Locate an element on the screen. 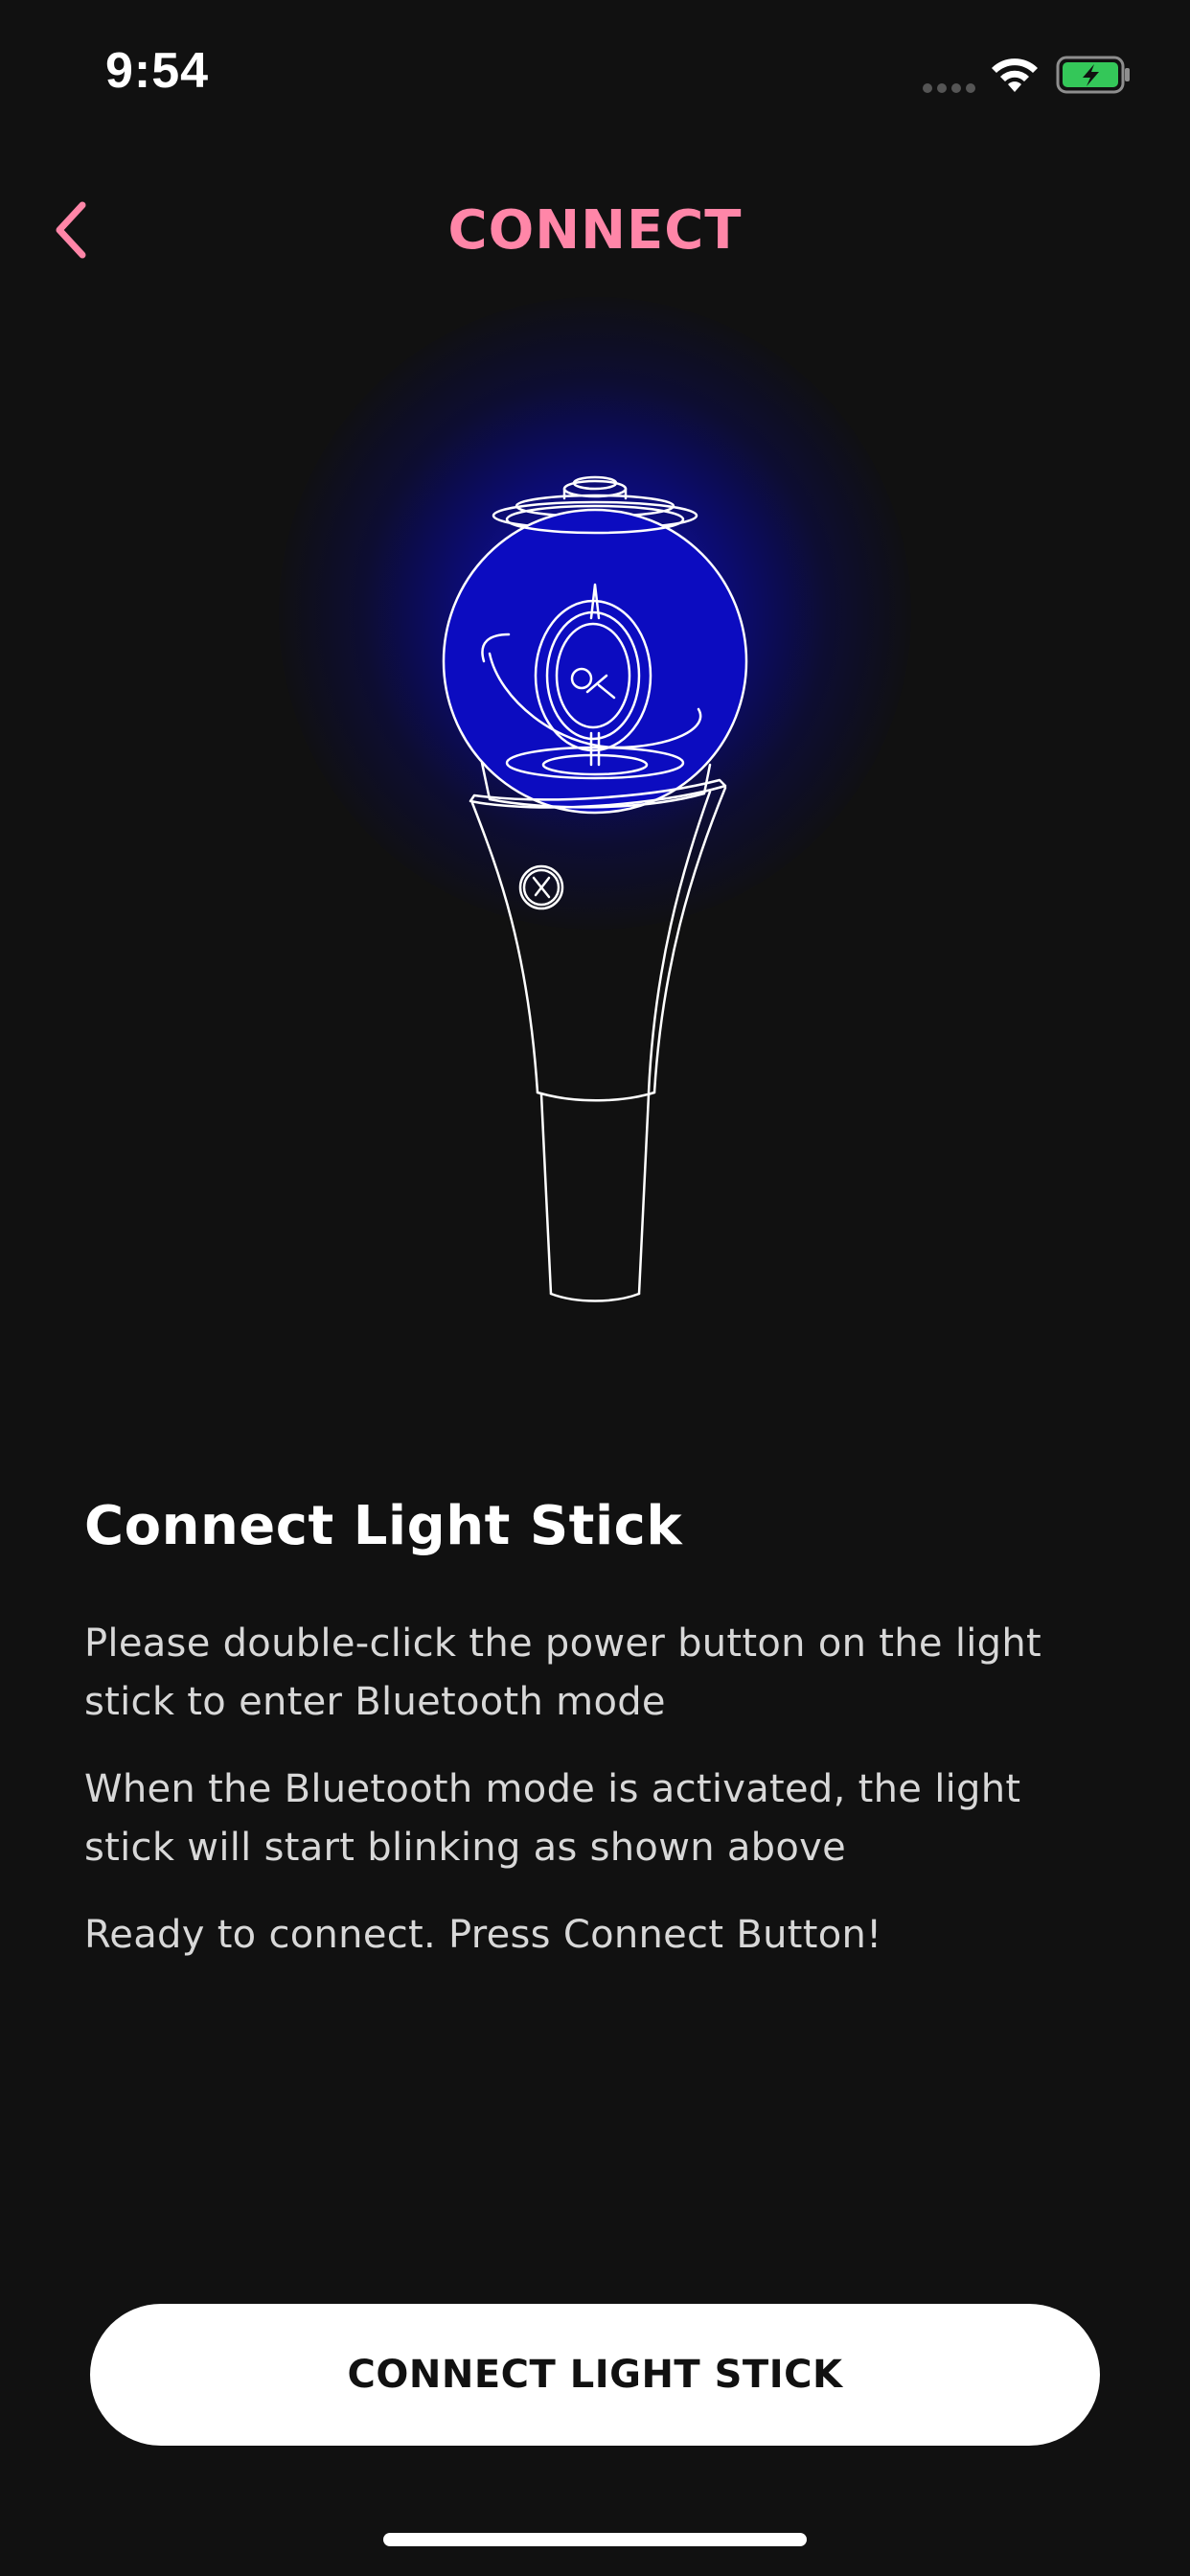 Image resolution: width=1190 pixels, height=2576 pixels. page-title: CONNECT is located at coordinates (595, 230).